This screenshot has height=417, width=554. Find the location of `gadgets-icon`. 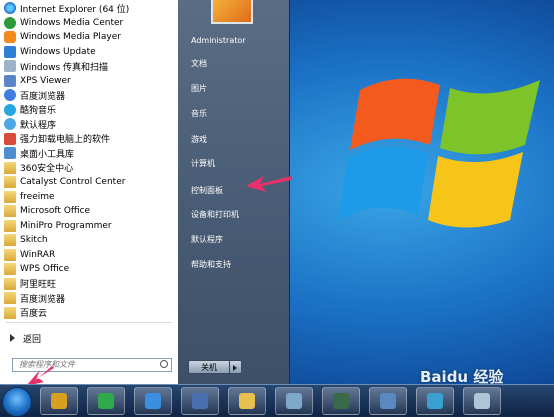

gadgets-icon is located at coordinates (10, 153).